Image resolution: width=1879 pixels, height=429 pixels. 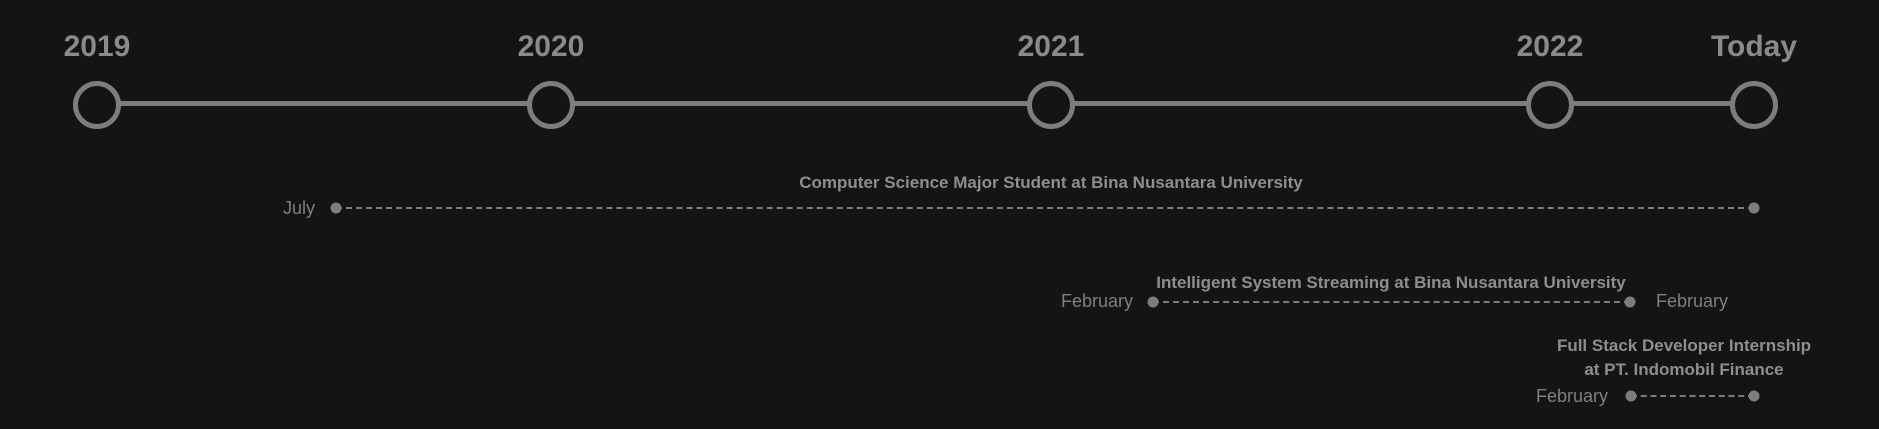 I want to click on event-end-month: February, so click(x=1692, y=301).